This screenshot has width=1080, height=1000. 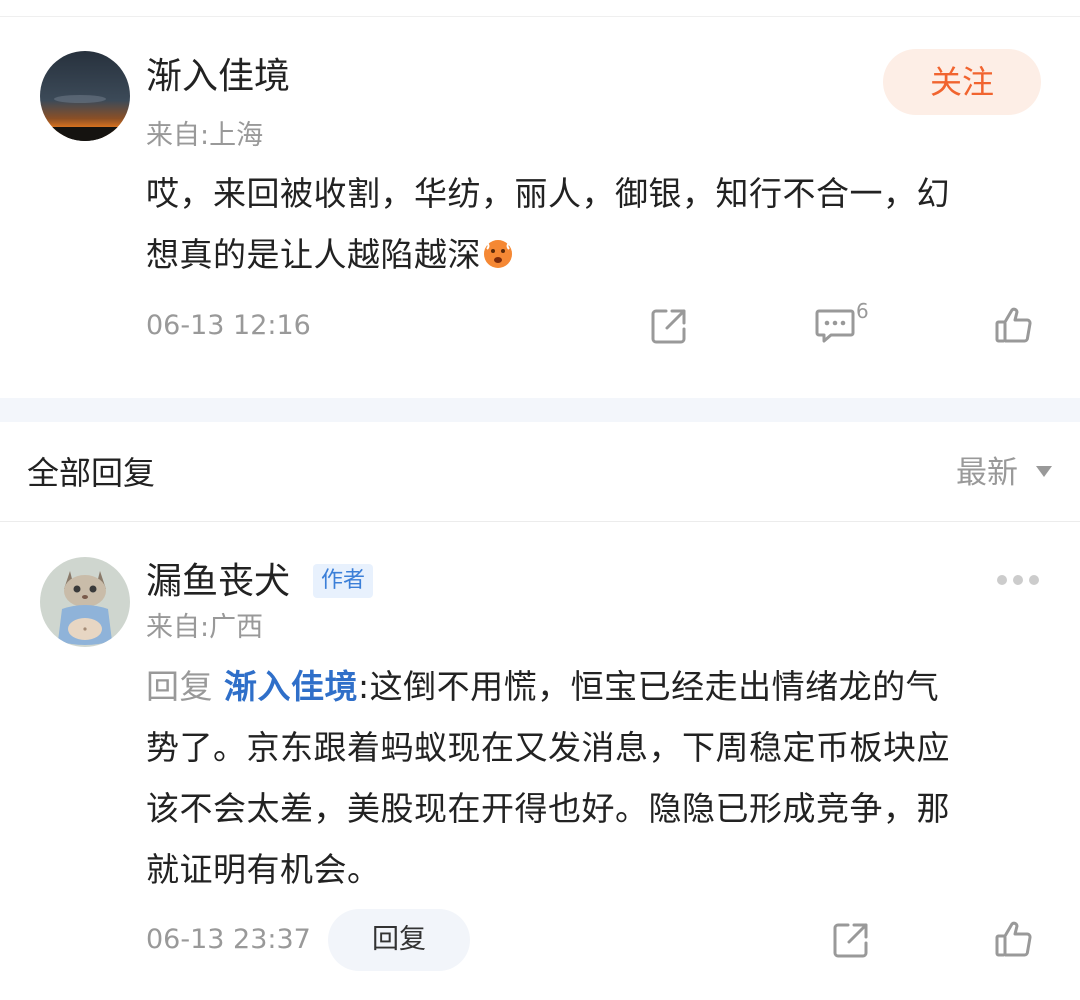 I want to click on all-replies-title: 全部回复, so click(x=91, y=473).